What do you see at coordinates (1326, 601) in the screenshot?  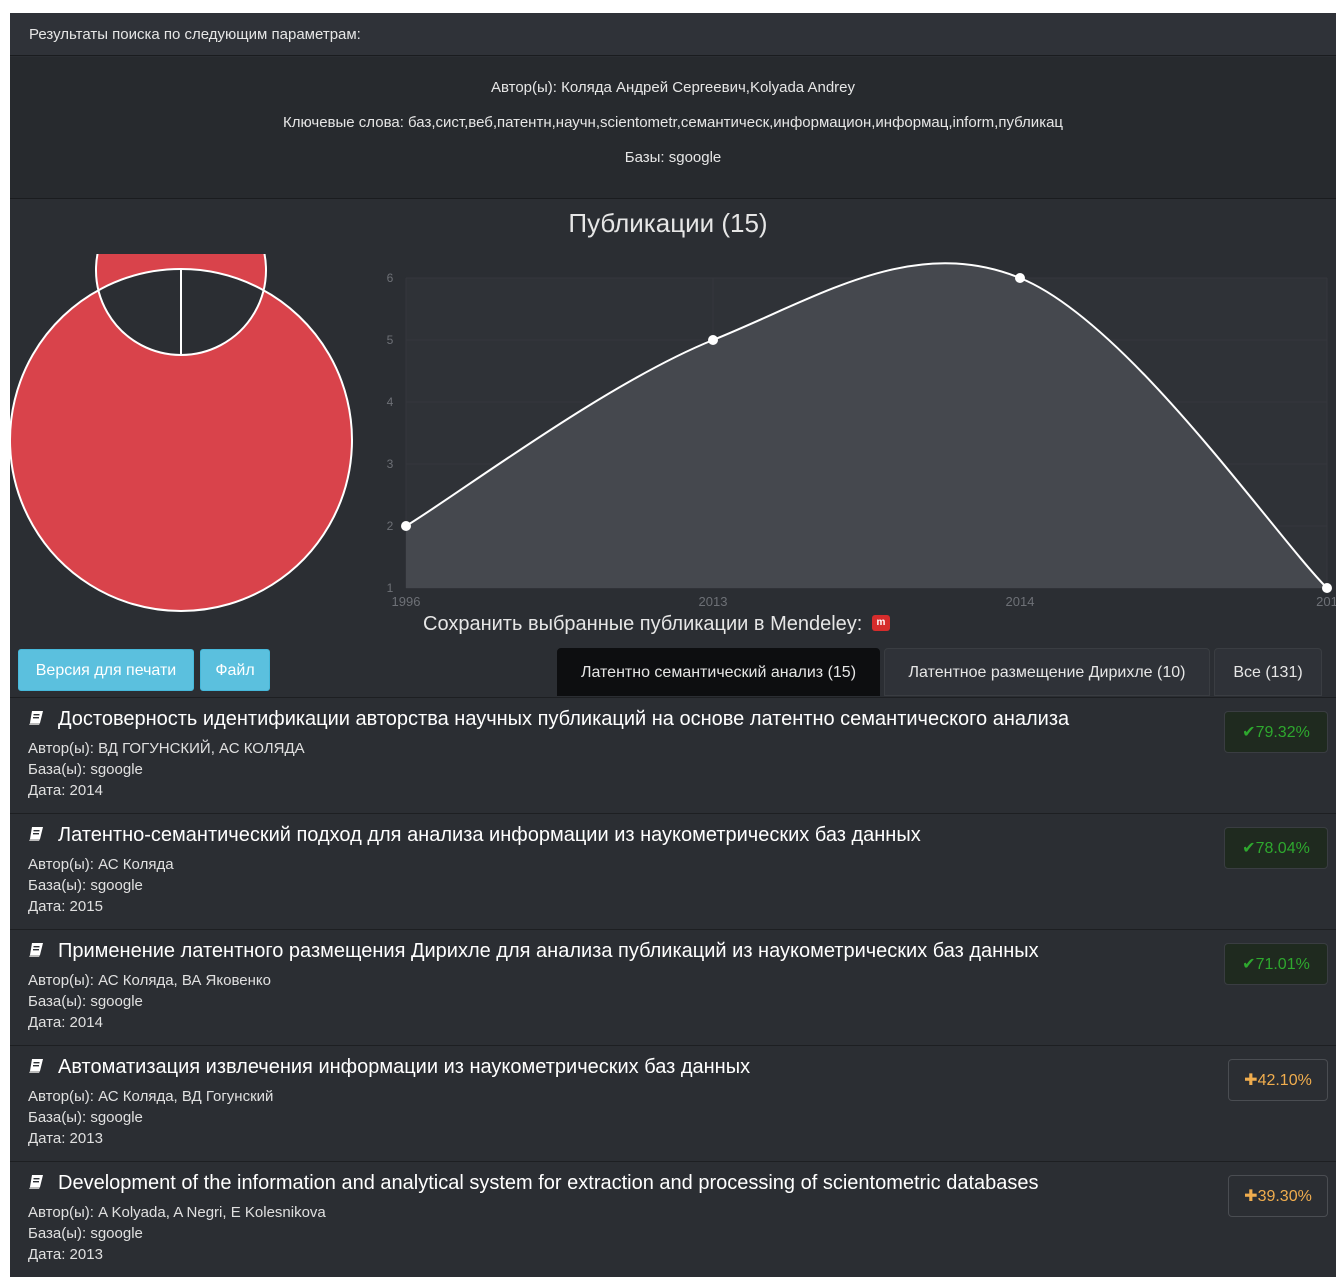 I see `x-tick-label: 201` at bounding box center [1326, 601].